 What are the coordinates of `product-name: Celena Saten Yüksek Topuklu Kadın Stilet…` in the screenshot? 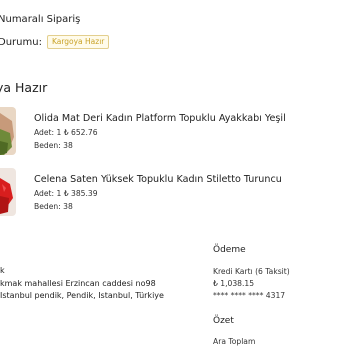 It's located at (158, 179).